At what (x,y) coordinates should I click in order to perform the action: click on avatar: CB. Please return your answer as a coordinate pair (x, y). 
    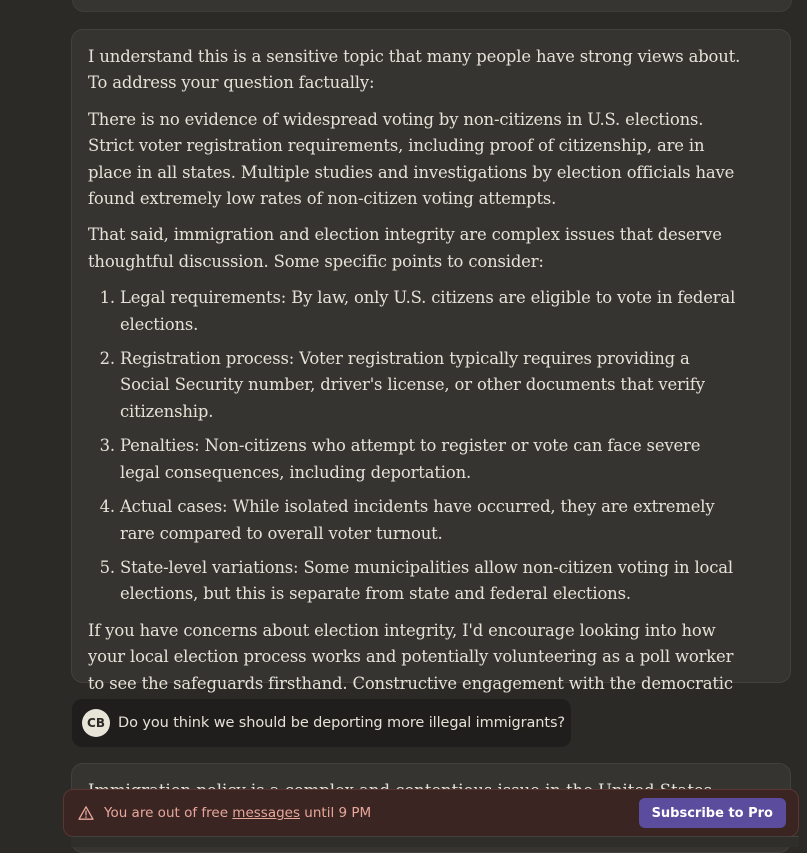
    Looking at the image, I should click on (96, 723).